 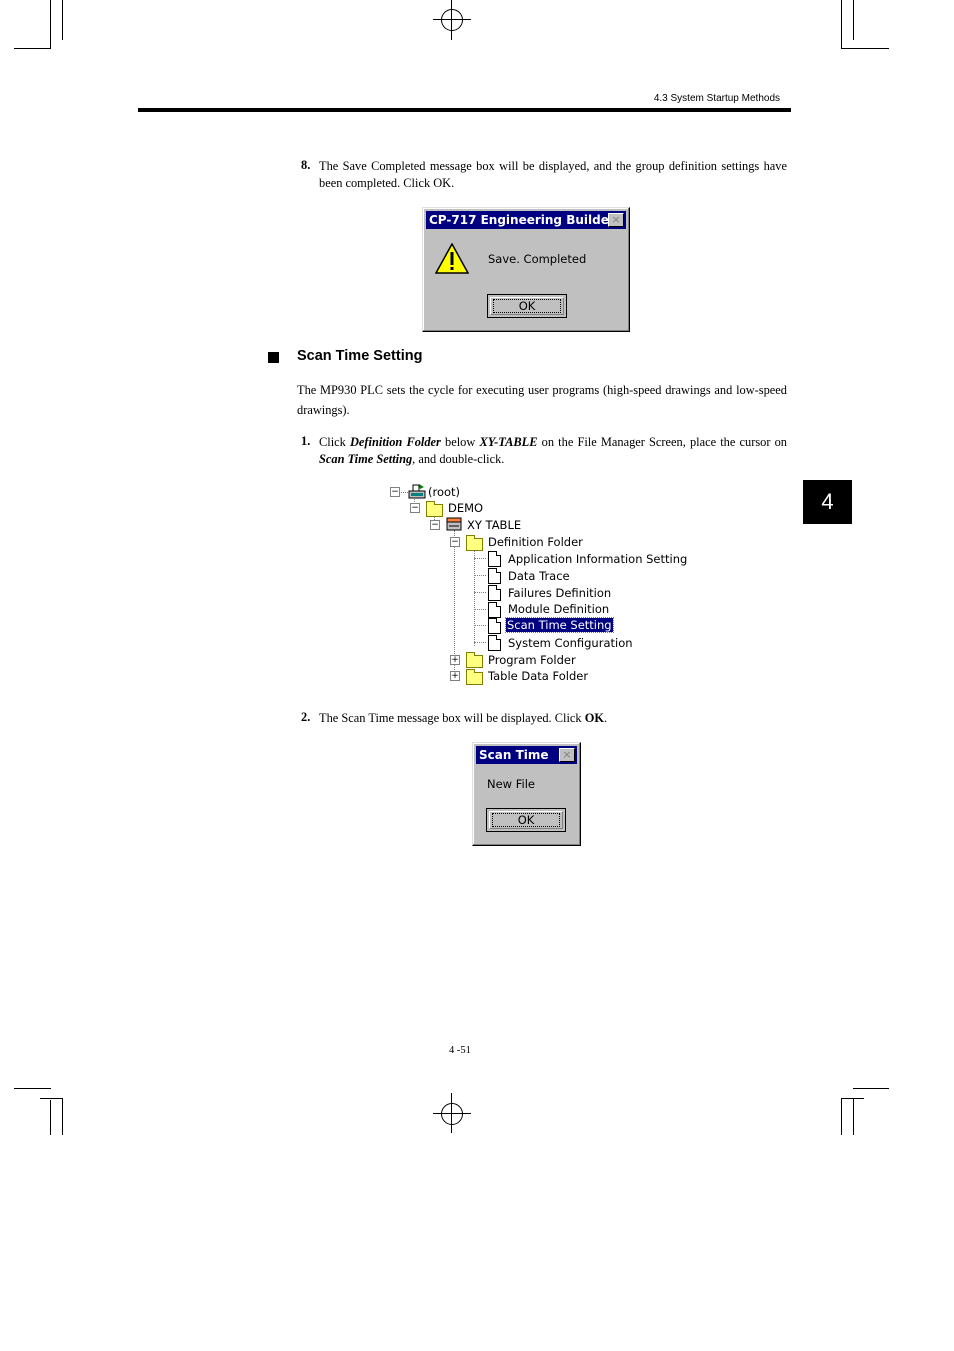 What do you see at coordinates (538, 676) in the screenshot?
I see `tree-node-table-data-folder: Table Data Folder` at bounding box center [538, 676].